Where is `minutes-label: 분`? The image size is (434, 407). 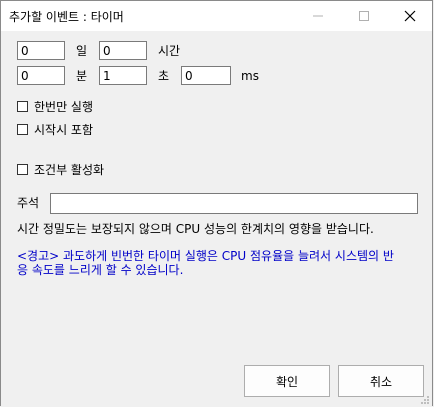
minutes-label: 분 is located at coordinates (82, 76).